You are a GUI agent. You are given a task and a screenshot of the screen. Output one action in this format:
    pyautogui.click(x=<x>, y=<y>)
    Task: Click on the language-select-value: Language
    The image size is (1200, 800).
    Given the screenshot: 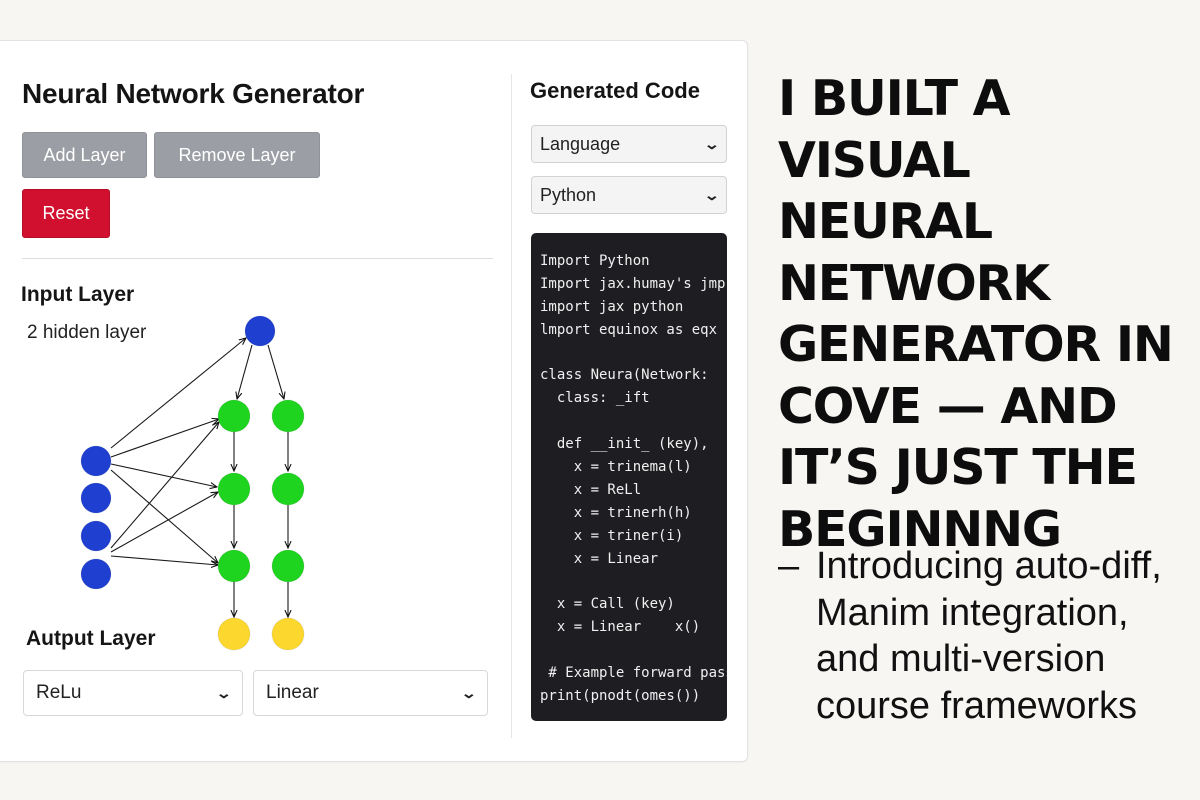 What is the action you would take?
    pyautogui.click(x=580, y=143)
    